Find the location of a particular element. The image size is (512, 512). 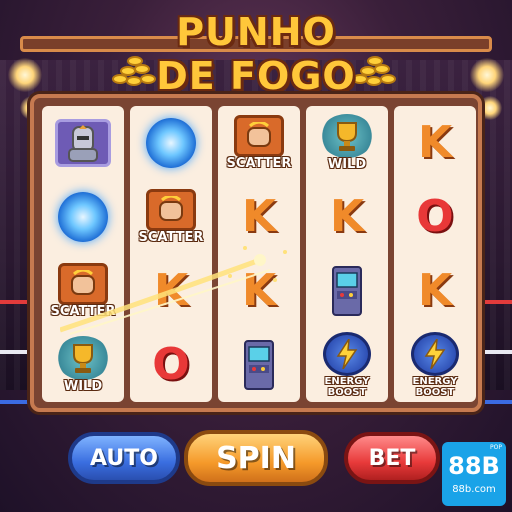

brand-badge: POP 88B 88b.com is located at coordinates (474, 474).